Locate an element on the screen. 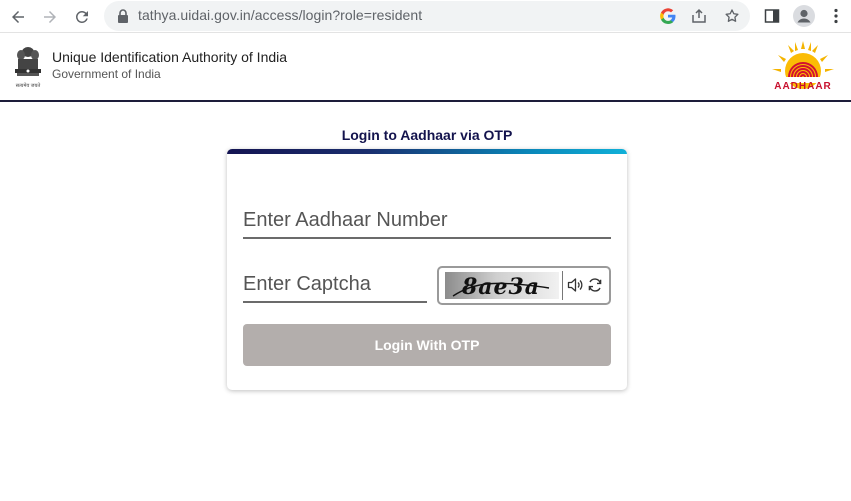 This screenshot has width=851, height=501. share-icon is located at coordinates (699, 15).